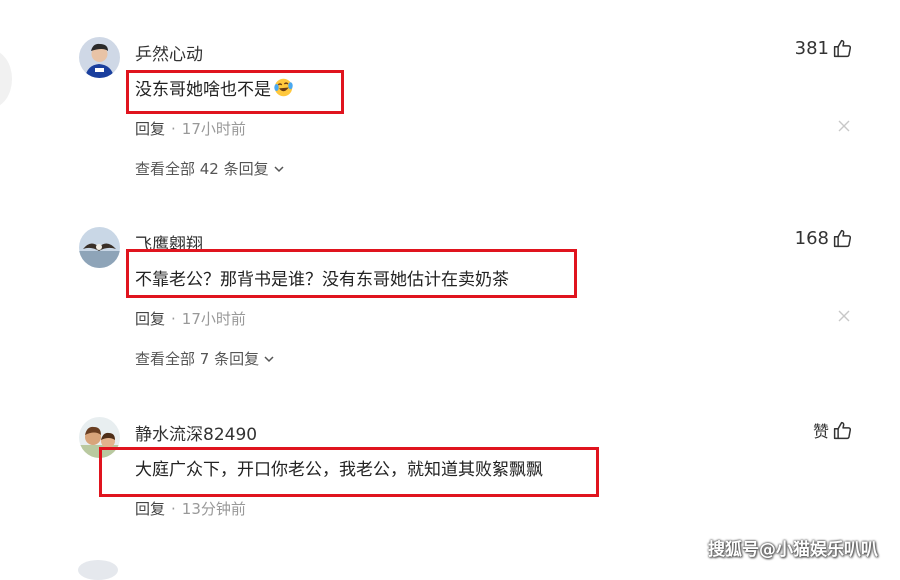  I want to click on like-button: 赞, so click(833, 430).